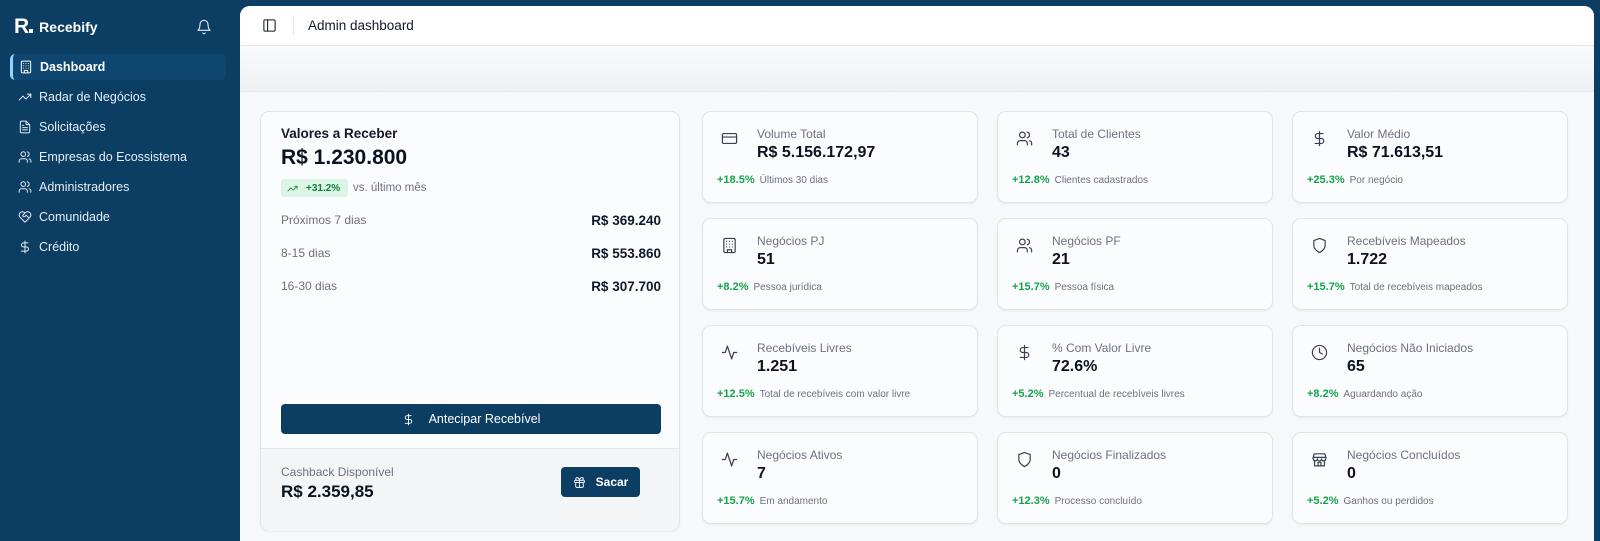 The height and width of the screenshot is (541, 1600). I want to click on growth-value: +31.2%, so click(323, 188).